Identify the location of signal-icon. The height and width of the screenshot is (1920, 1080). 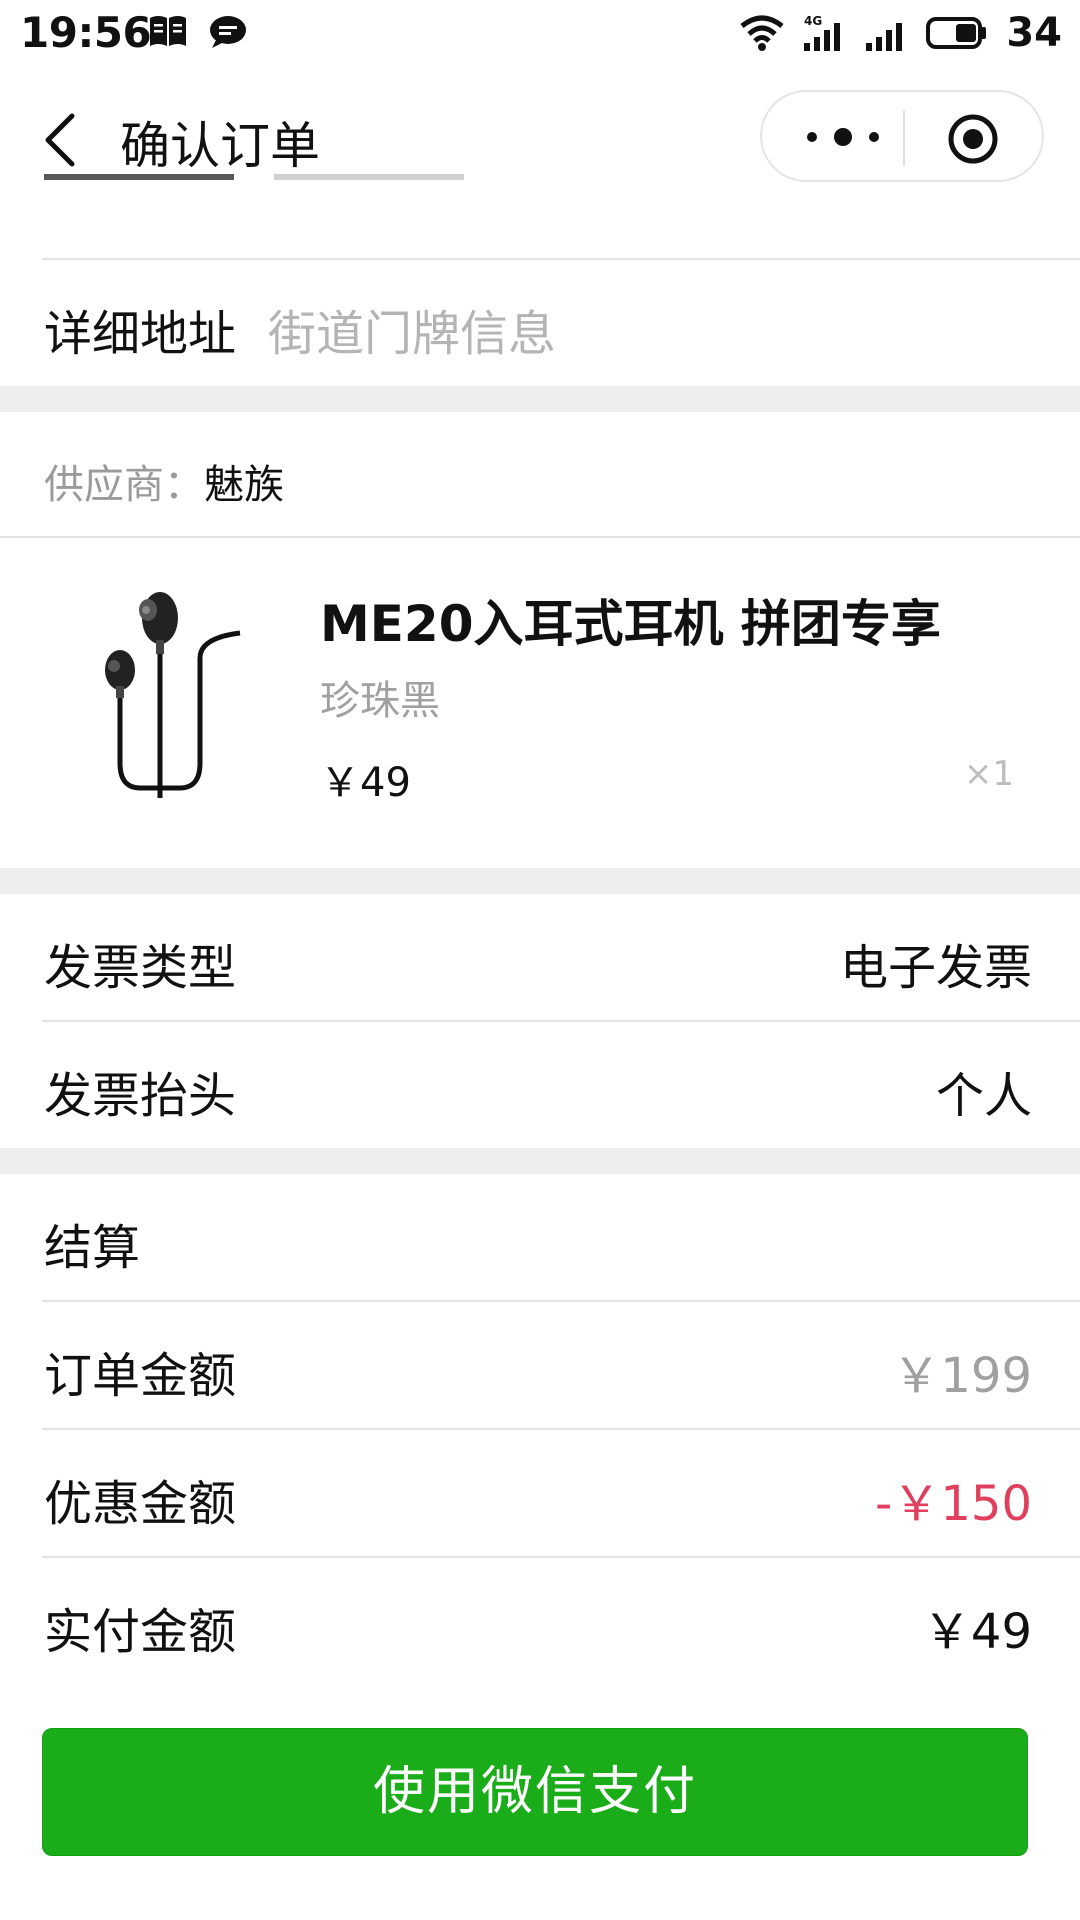
(884, 37).